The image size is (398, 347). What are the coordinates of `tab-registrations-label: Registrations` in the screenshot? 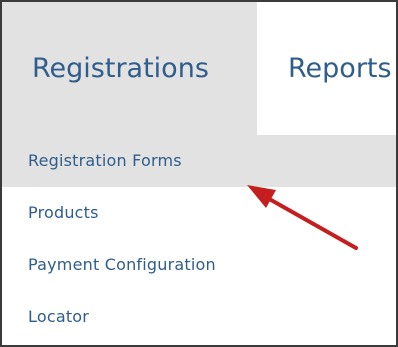 It's located at (120, 68).